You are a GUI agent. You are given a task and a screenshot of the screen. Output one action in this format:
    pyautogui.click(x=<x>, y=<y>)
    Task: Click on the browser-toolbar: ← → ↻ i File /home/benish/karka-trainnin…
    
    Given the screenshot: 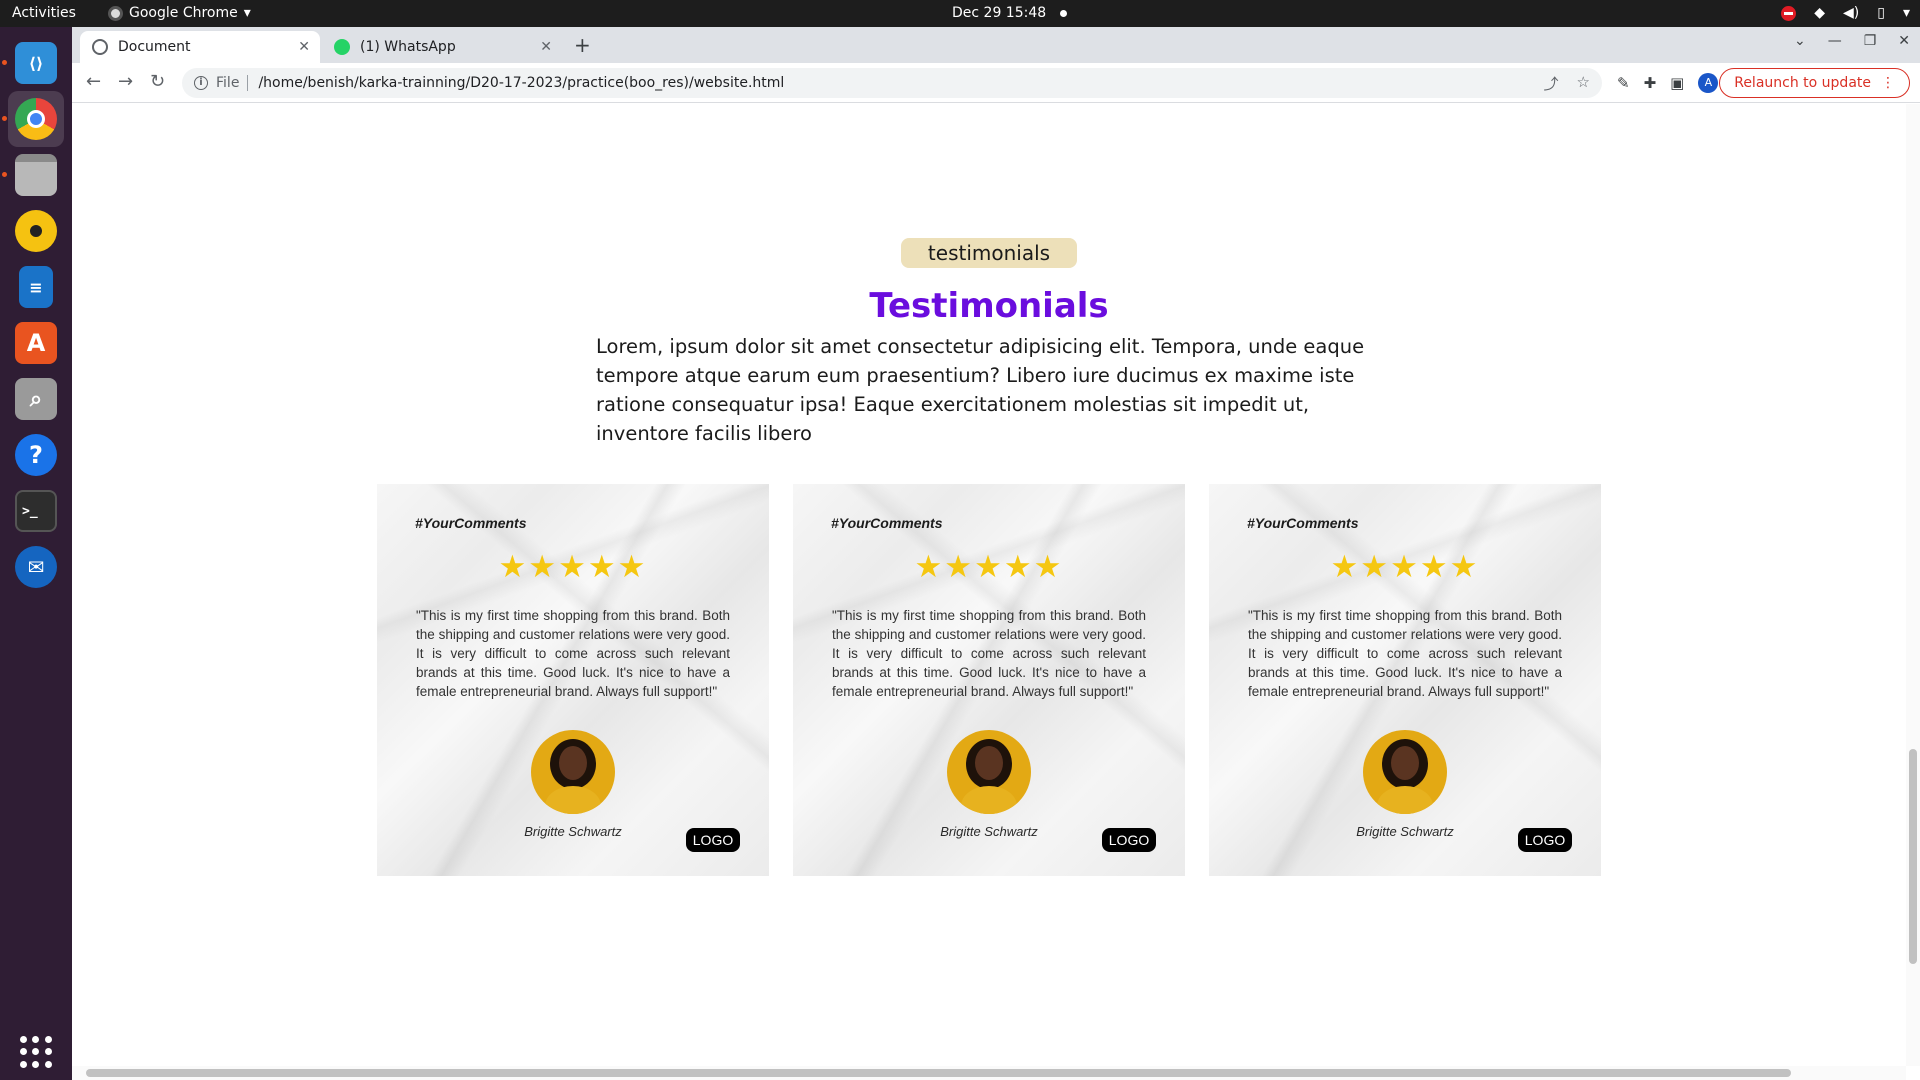 What is the action you would take?
    pyautogui.click(x=996, y=83)
    